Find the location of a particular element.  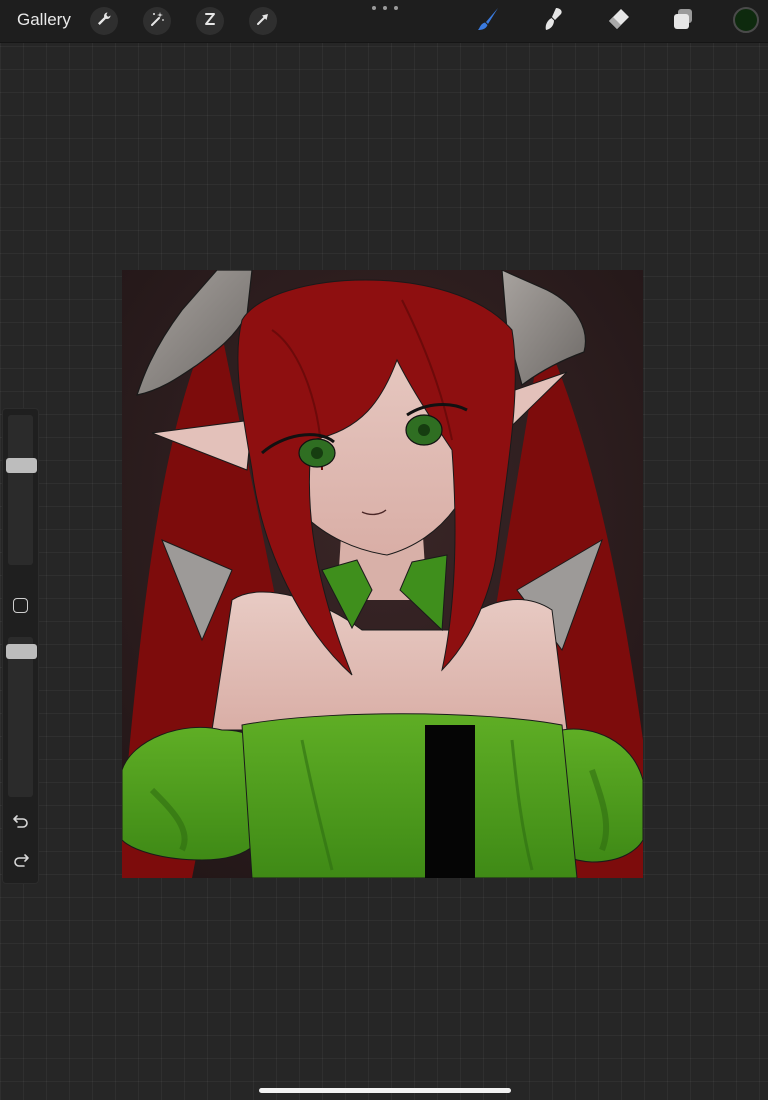

selection-s-icon is located at coordinates (210, 21).